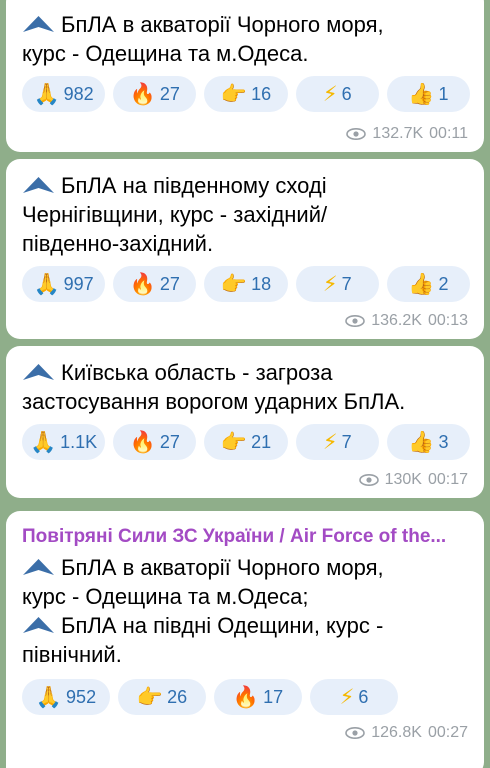  What do you see at coordinates (396, 732) in the screenshot?
I see `view-count: 126.8K` at bounding box center [396, 732].